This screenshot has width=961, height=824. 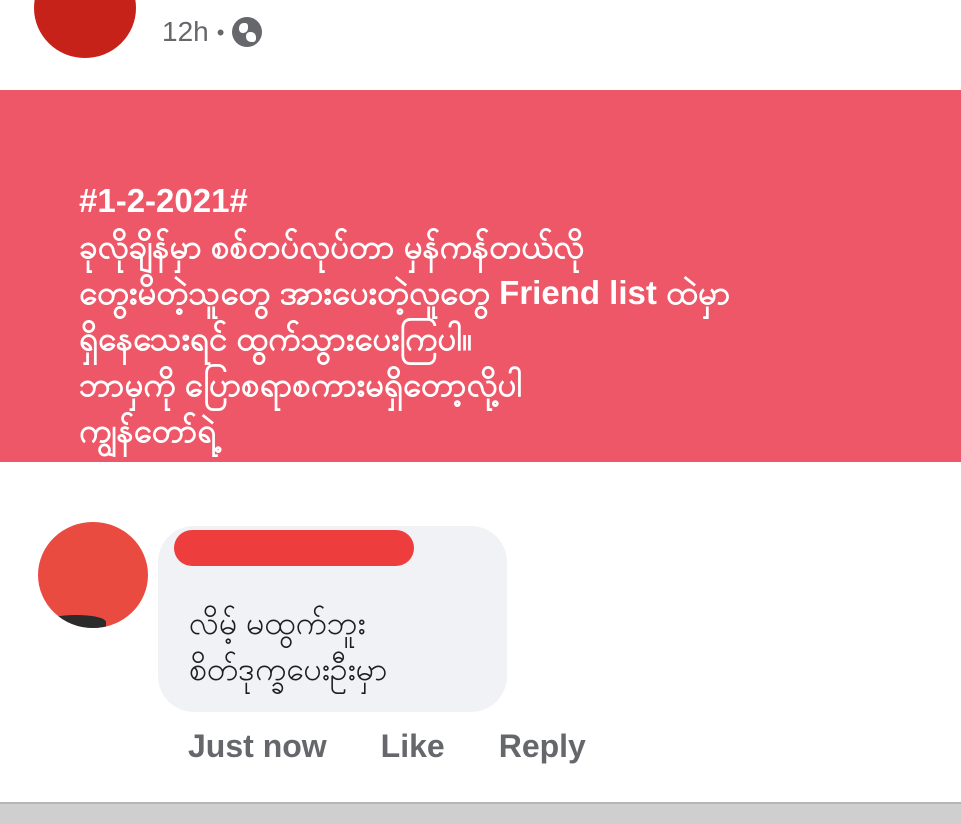 What do you see at coordinates (163, 200) in the screenshot?
I see `post-line-1: #1-2-2021#` at bounding box center [163, 200].